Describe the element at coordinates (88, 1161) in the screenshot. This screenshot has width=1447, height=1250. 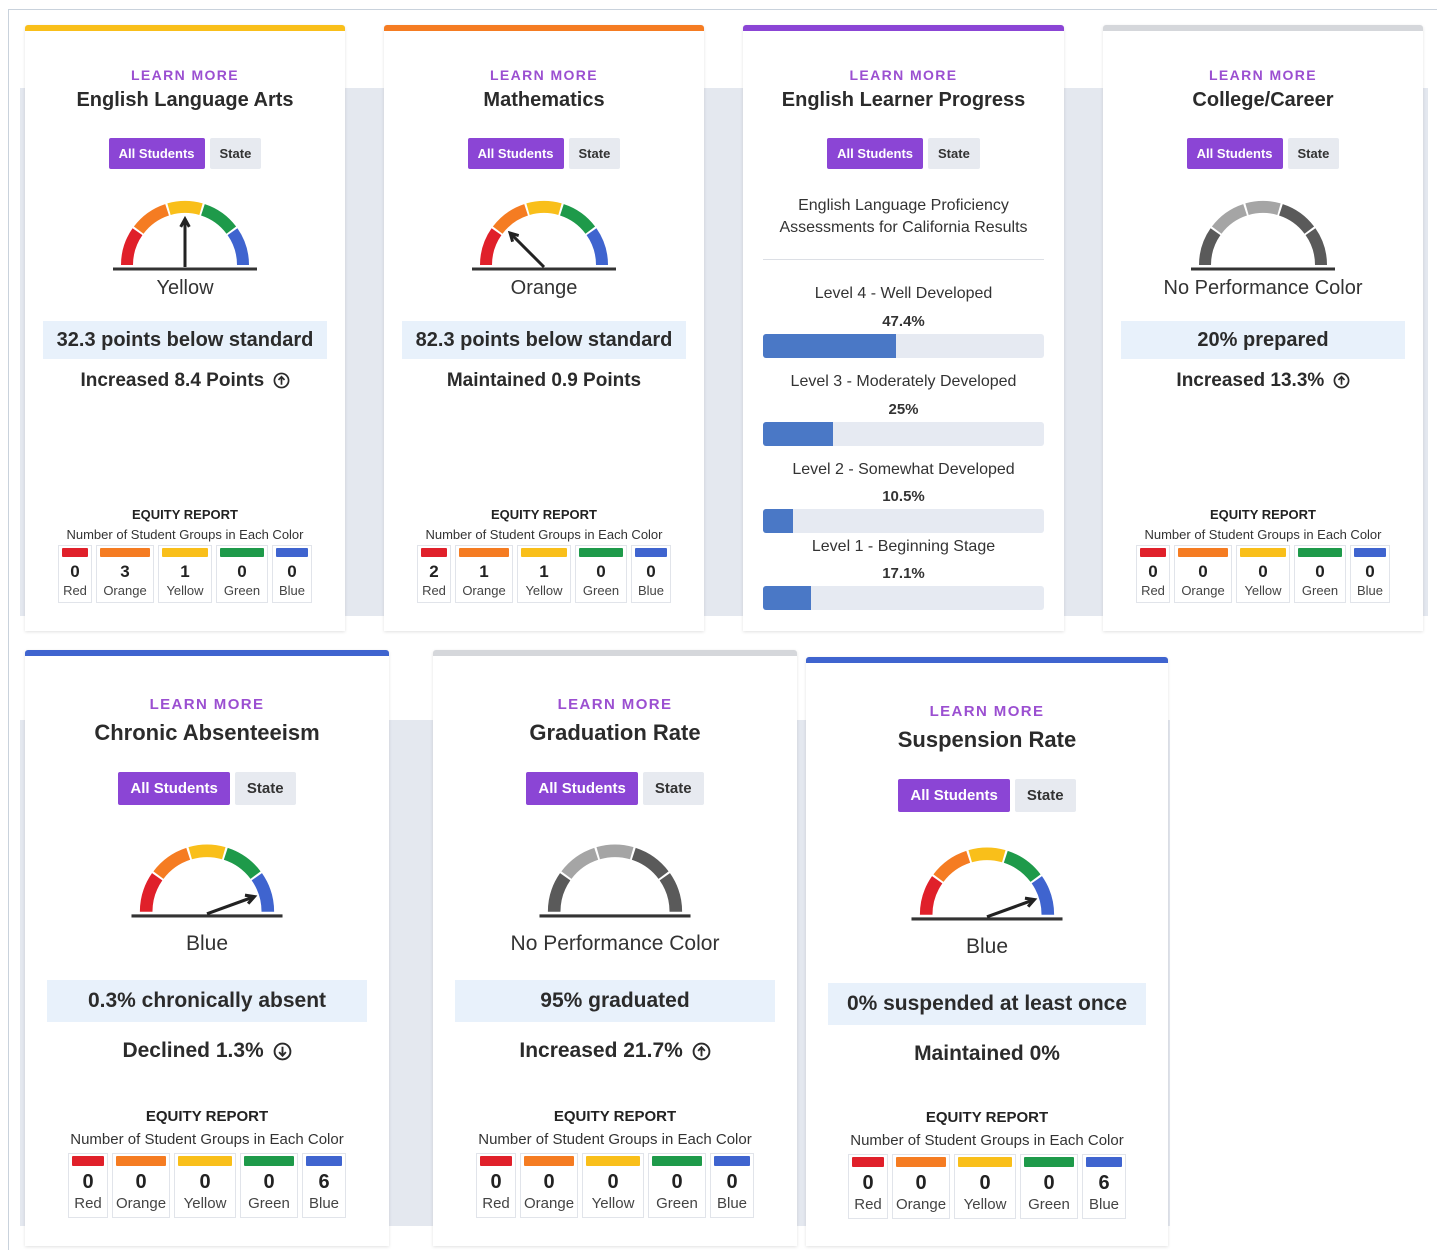
I see `equity-swatch-red` at that location.